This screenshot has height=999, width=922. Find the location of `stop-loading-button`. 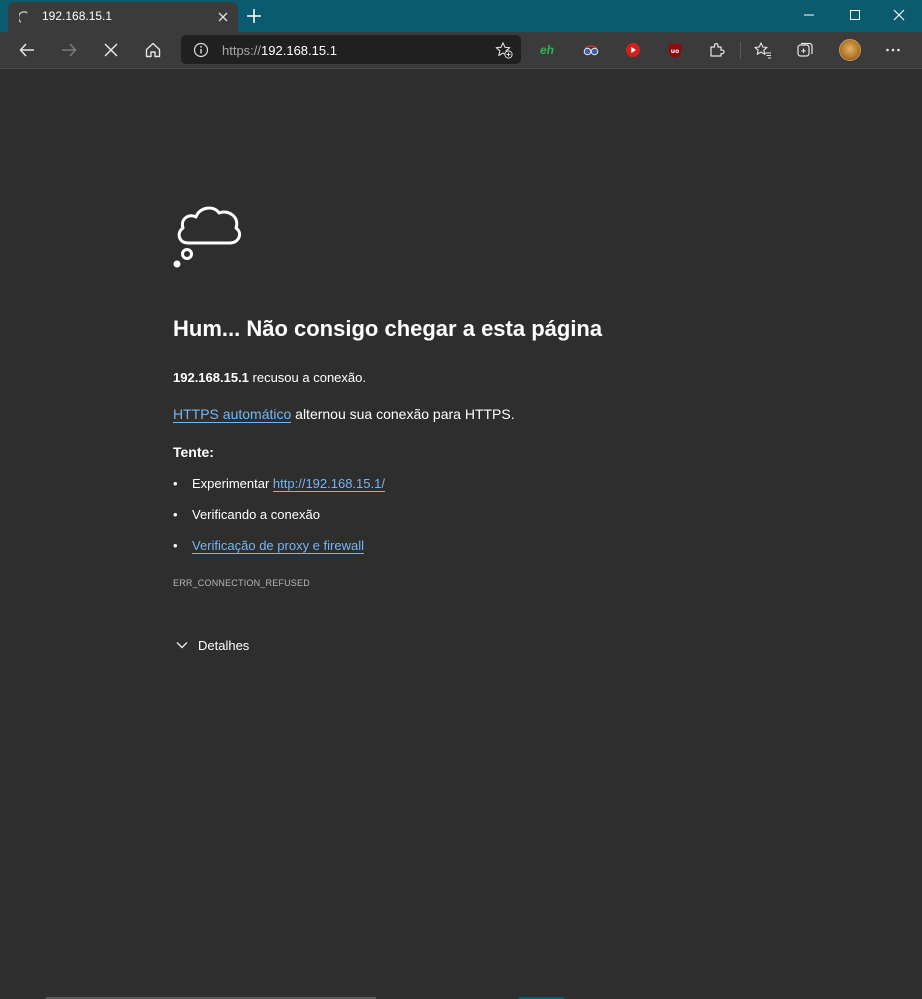

stop-loading-button is located at coordinates (111, 50).